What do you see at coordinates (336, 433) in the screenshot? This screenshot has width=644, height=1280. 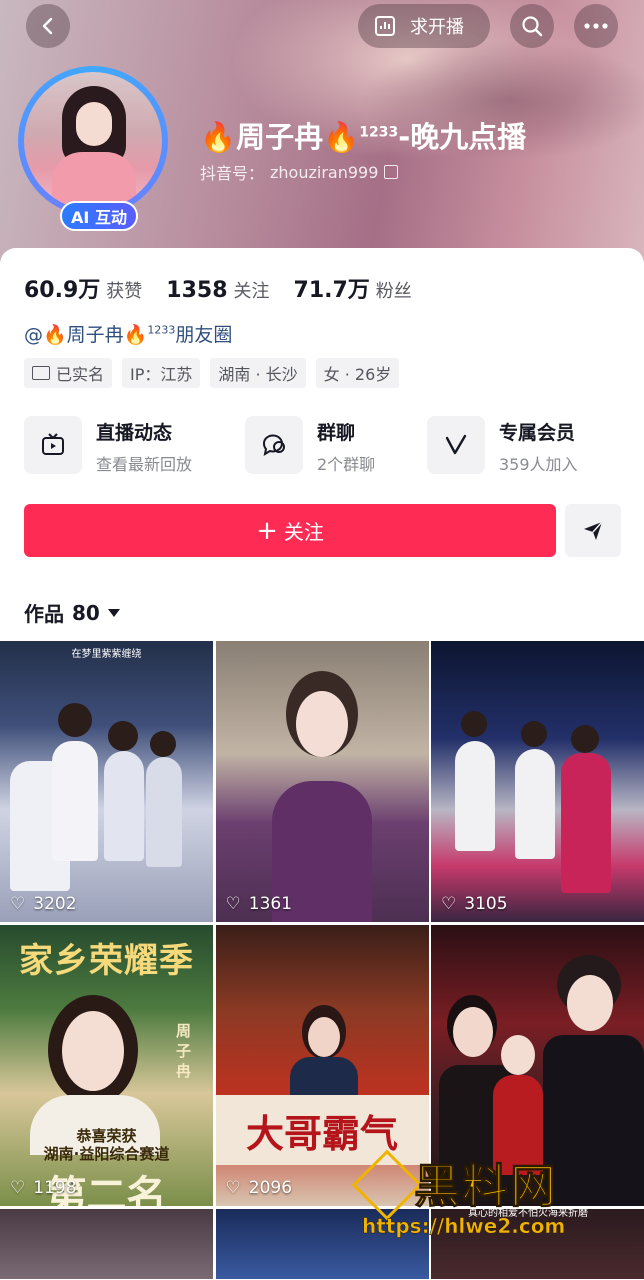 I see `feature-title: 群聊` at bounding box center [336, 433].